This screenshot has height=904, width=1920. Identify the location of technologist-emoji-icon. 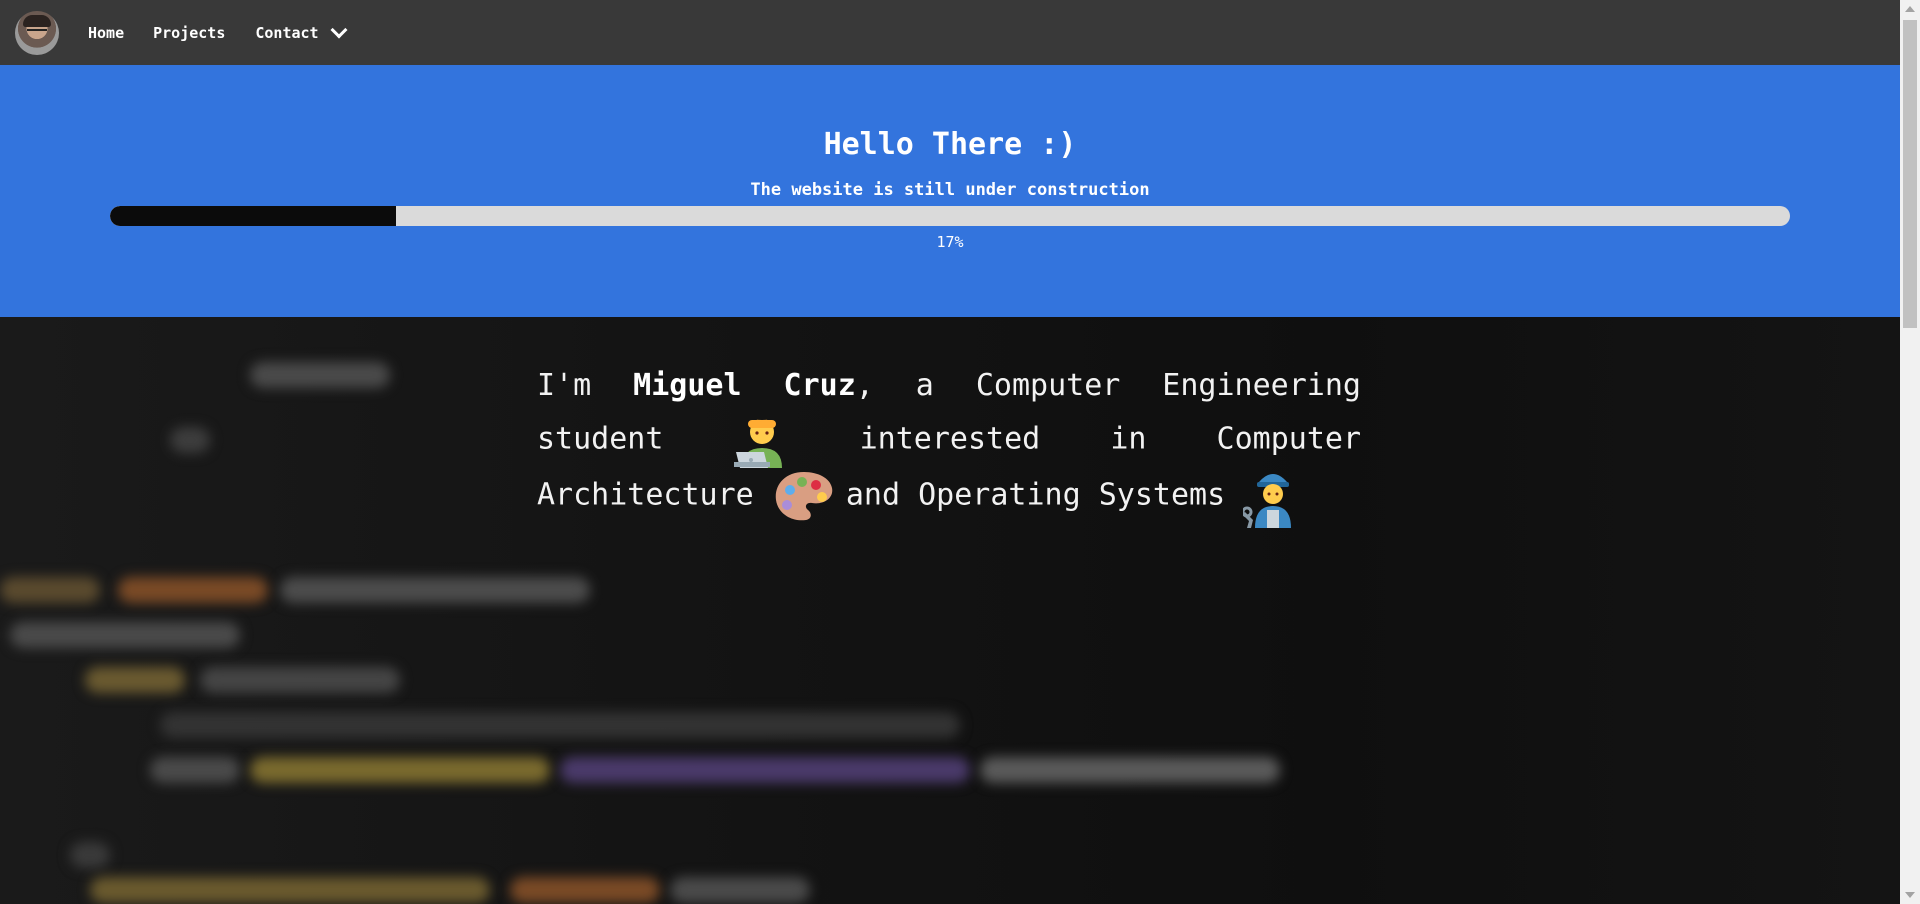
(761, 440).